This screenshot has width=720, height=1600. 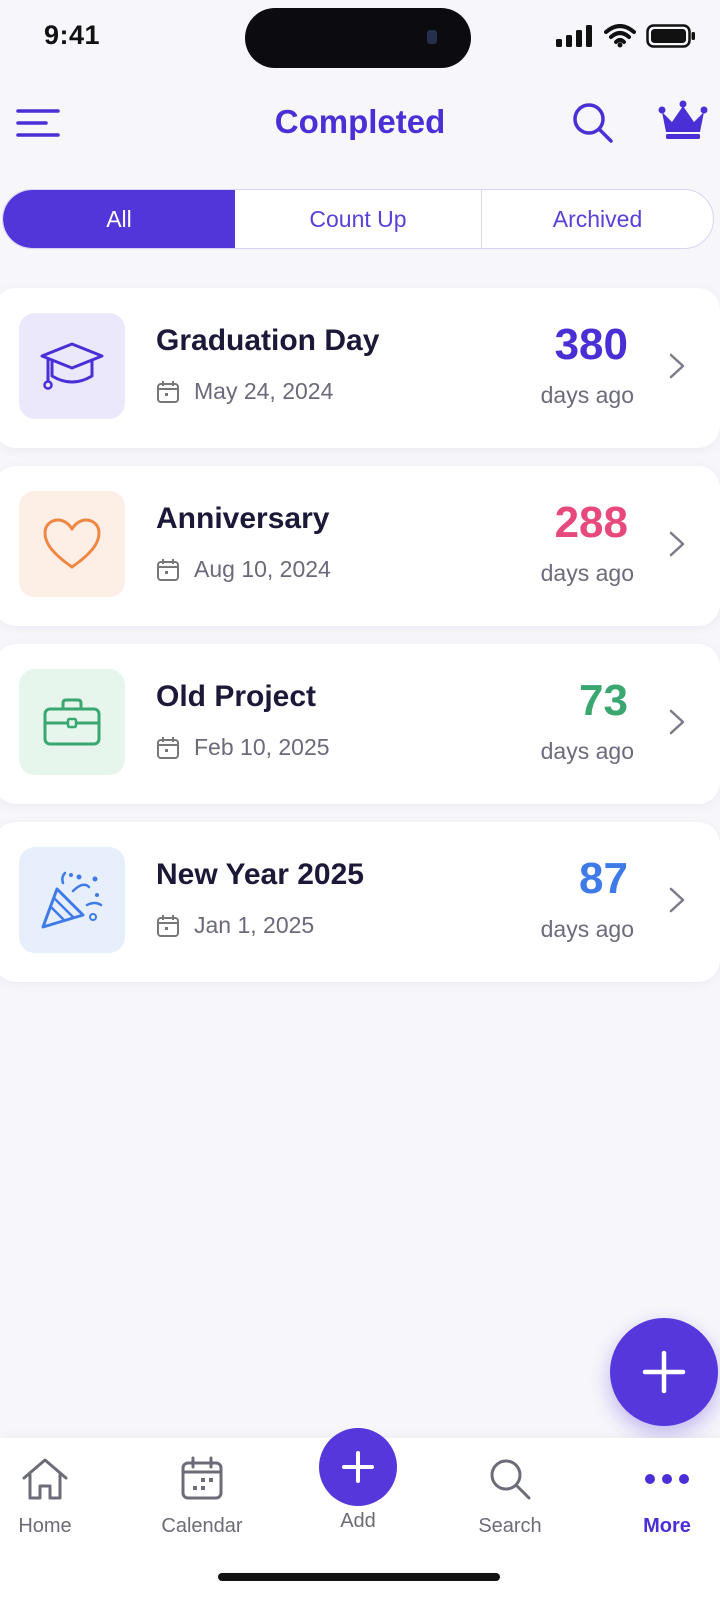 What do you see at coordinates (268, 340) in the screenshot?
I see `event-title: Graduation Day` at bounding box center [268, 340].